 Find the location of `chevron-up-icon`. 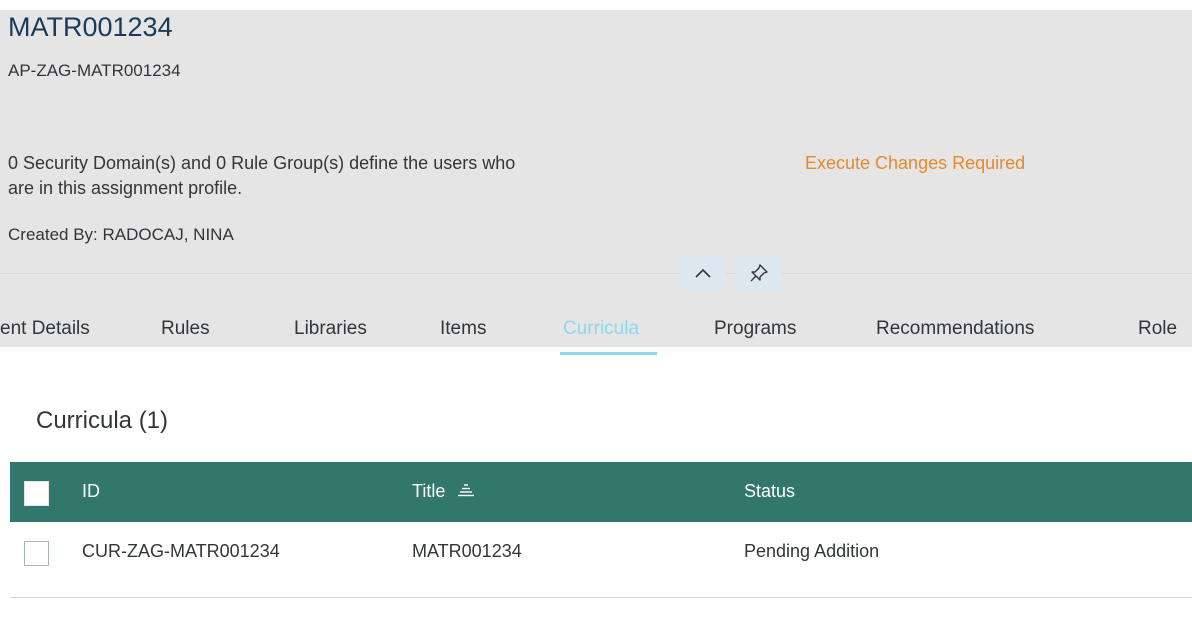

chevron-up-icon is located at coordinates (703, 273).